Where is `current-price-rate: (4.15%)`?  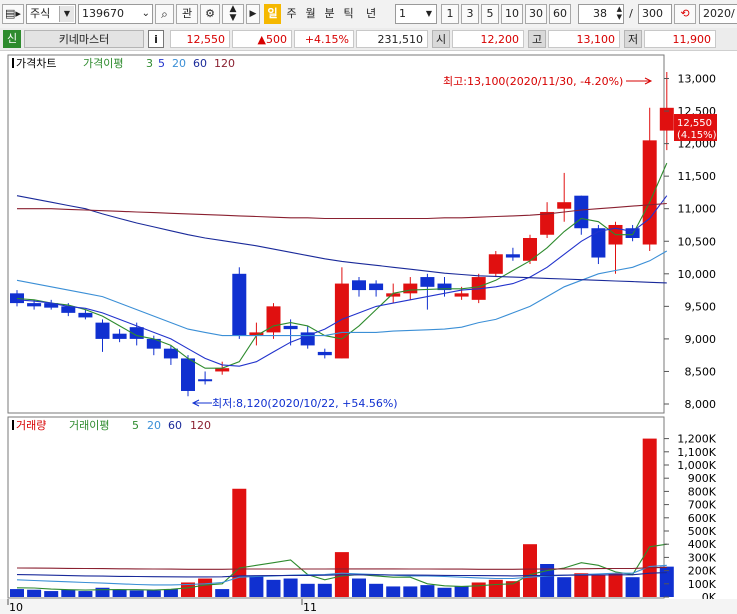
current-price-rate: (4.15%) is located at coordinates (697, 135).